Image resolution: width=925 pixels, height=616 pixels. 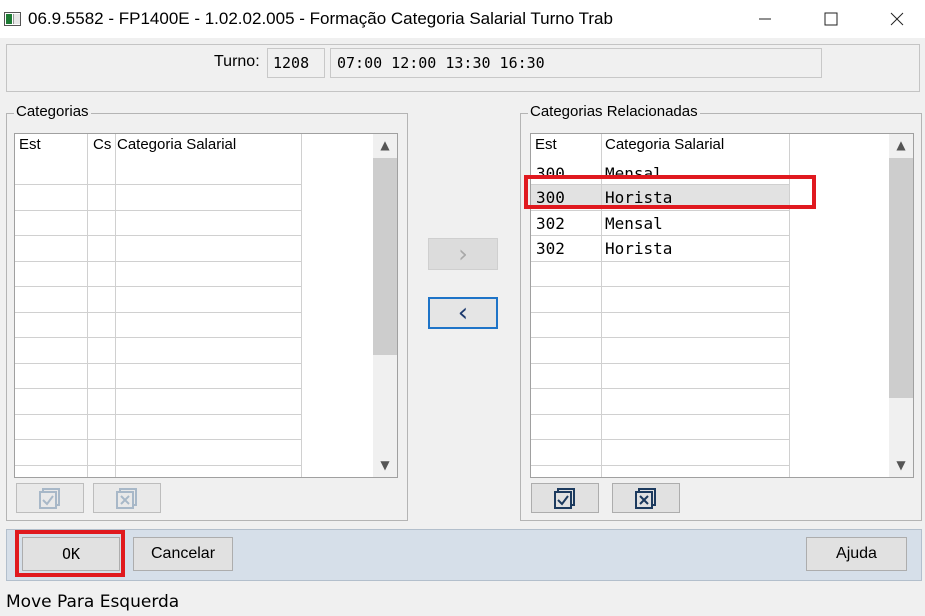 What do you see at coordinates (831, 19) in the screenshot?
I see `maximize-icon` at bounding box center [831, 19].